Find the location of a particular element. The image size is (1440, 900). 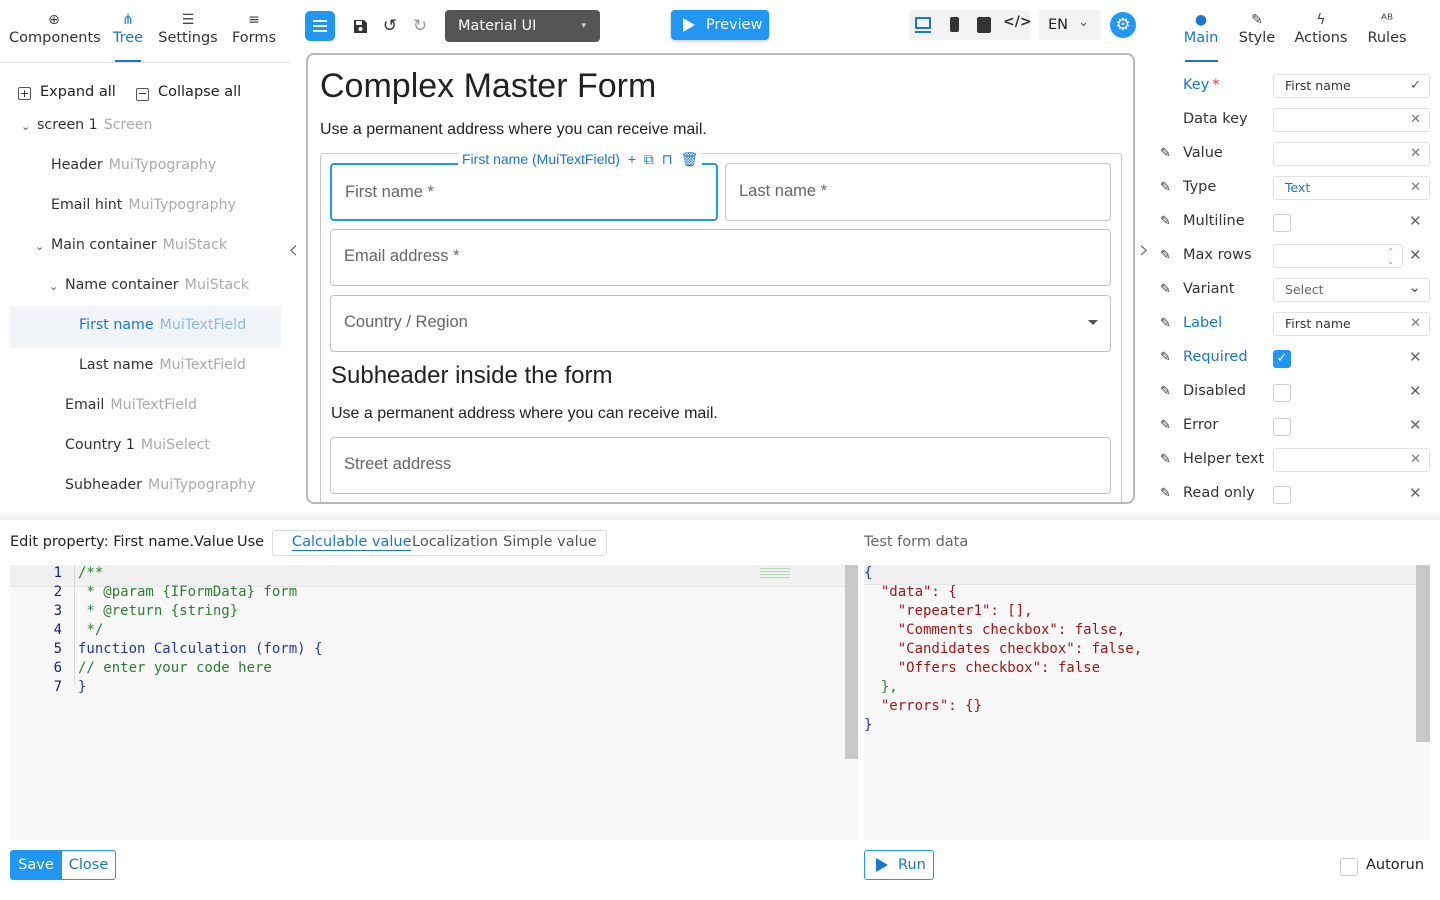

street-address-field: Street address is located at coordinates (720, 465).